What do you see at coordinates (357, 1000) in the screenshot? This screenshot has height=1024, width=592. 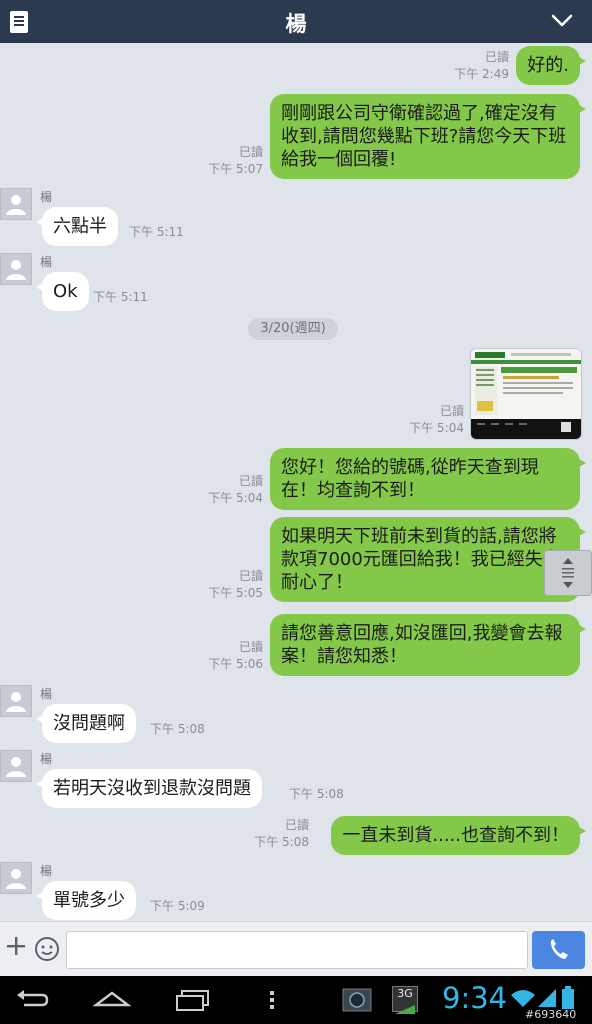 I see `camera-notification-icon` at bounding box center [357, 1000].